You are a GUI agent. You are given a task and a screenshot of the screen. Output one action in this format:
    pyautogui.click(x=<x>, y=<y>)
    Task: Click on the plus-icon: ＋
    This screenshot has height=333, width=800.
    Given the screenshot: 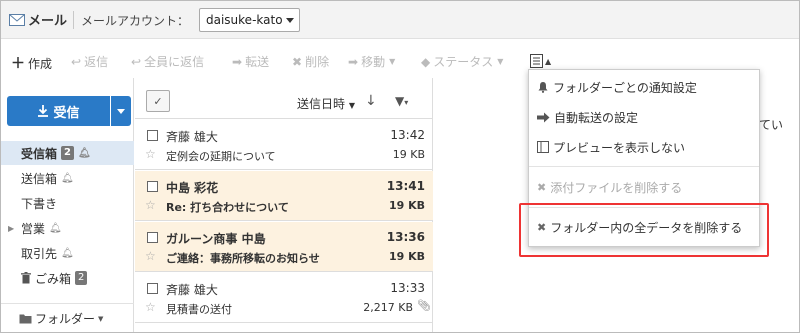 What is the action you would take?
    pyautogui.click(x=18, y=64)
    